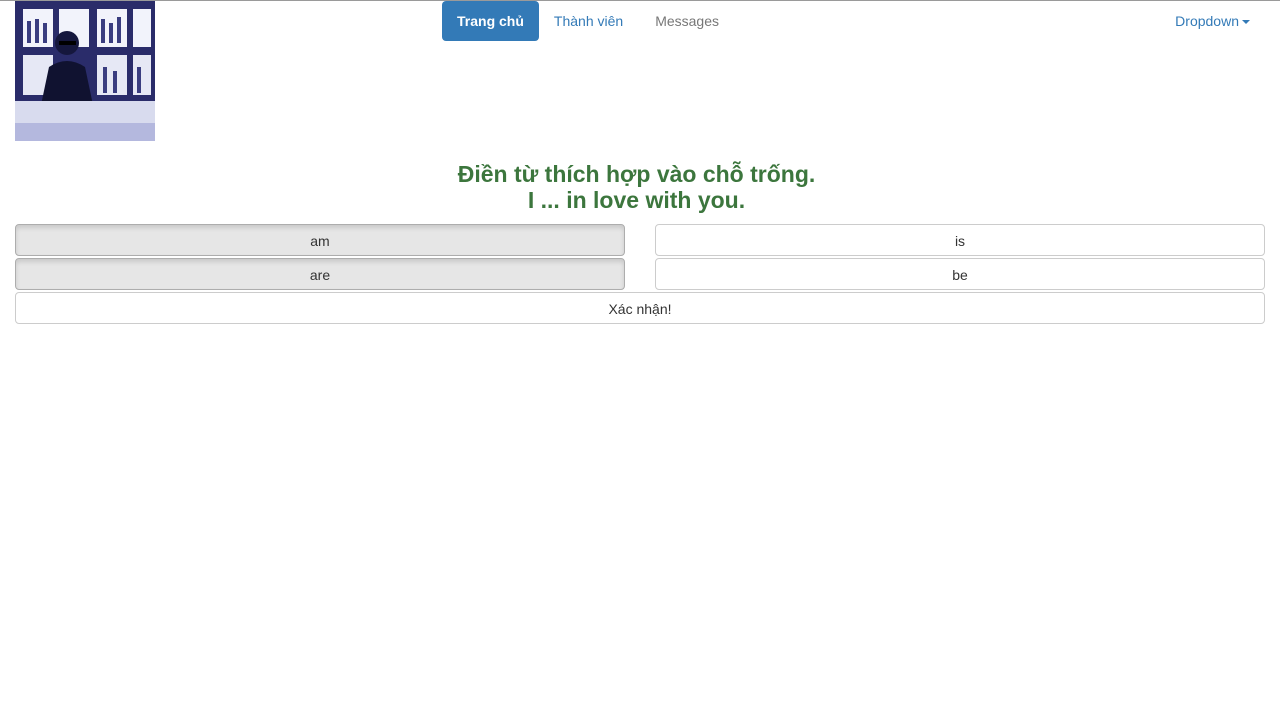  Describe the element at coordinates (320, 240) in the screenshot. I see `answer-option-am: am` at that location.